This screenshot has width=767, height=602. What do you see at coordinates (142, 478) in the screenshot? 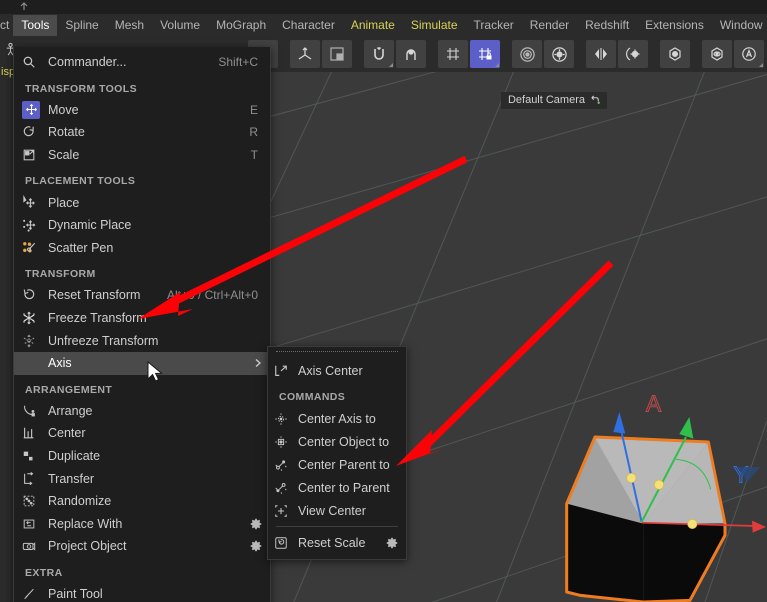
I see `menu-item-transfer: Transfer` at bounding box center [142, 478].